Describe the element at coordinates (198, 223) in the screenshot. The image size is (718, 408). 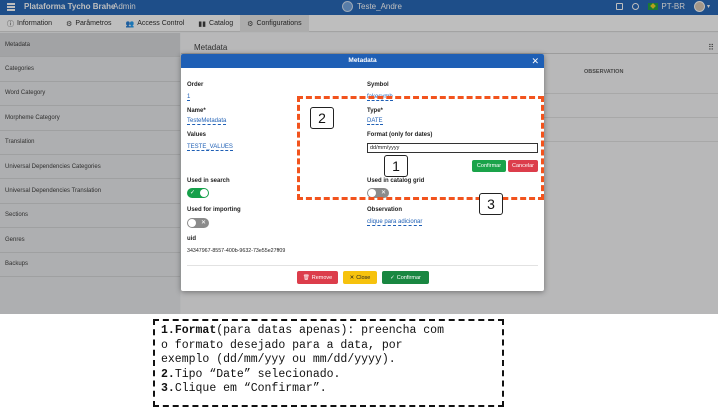
I see `used-for-importing-toggle: ✕` at that location.